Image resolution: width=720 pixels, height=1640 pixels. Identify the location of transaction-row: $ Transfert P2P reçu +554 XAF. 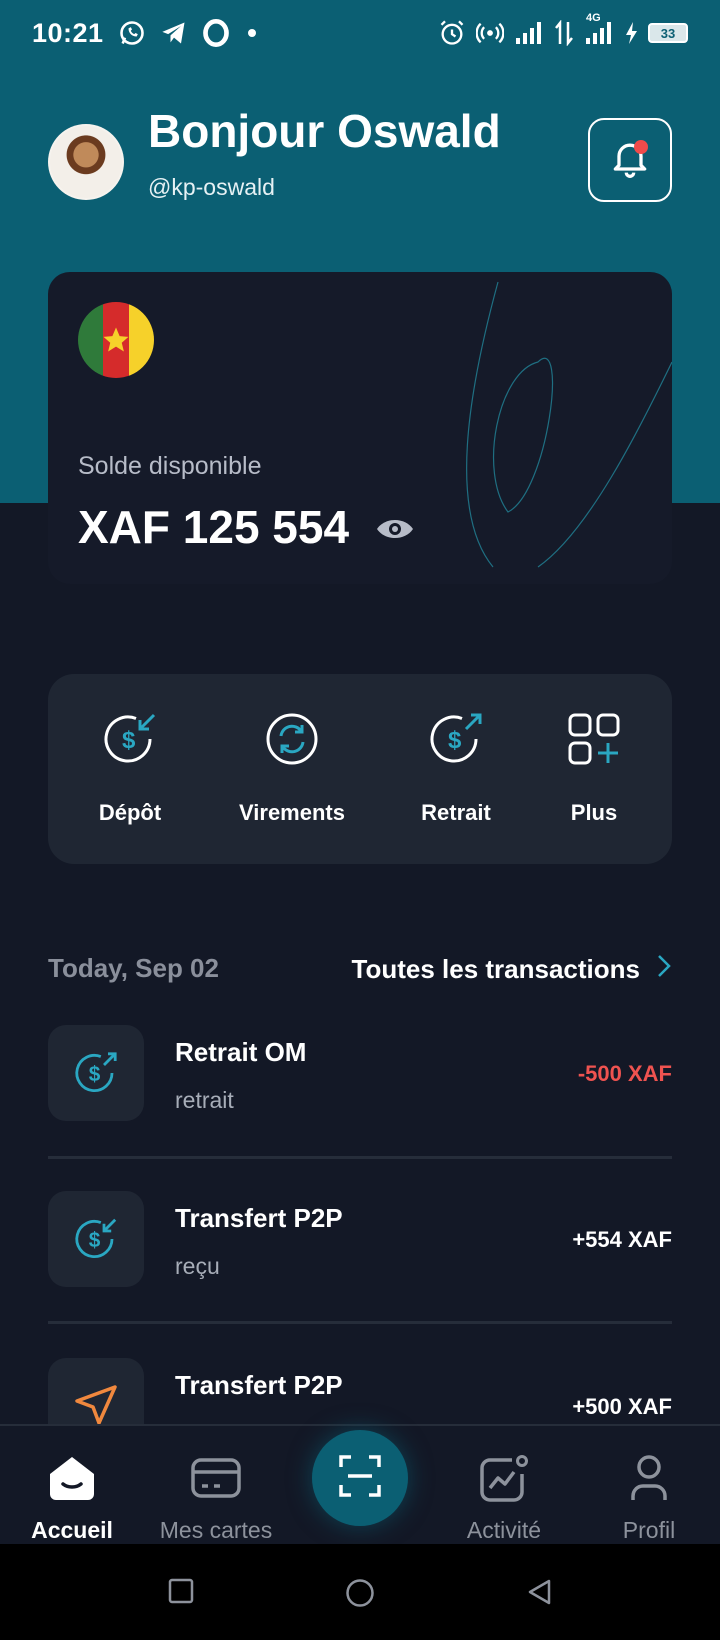
(360, 1240).